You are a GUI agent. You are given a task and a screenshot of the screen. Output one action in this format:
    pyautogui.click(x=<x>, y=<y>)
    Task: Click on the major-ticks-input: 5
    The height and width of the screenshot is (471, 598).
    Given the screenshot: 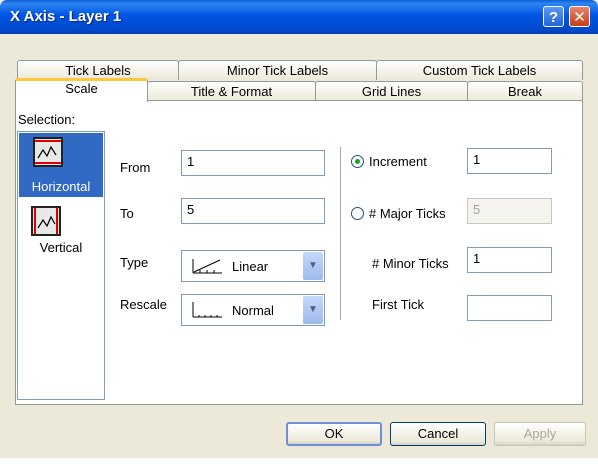 What is the action you would take?
    pyautogui.click(x=509, y=211)
    